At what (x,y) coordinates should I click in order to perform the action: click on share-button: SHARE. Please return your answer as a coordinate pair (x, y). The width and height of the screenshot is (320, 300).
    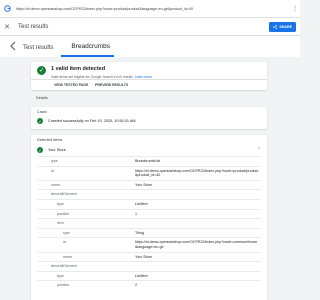
    Looking at the image, I should click on (282, 27).